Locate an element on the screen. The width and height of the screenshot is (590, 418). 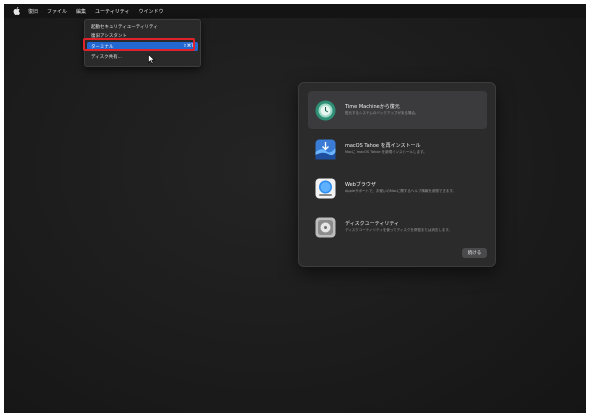
option-title: macOS Tahoe を再インストール is located at coordinates (383, 146).